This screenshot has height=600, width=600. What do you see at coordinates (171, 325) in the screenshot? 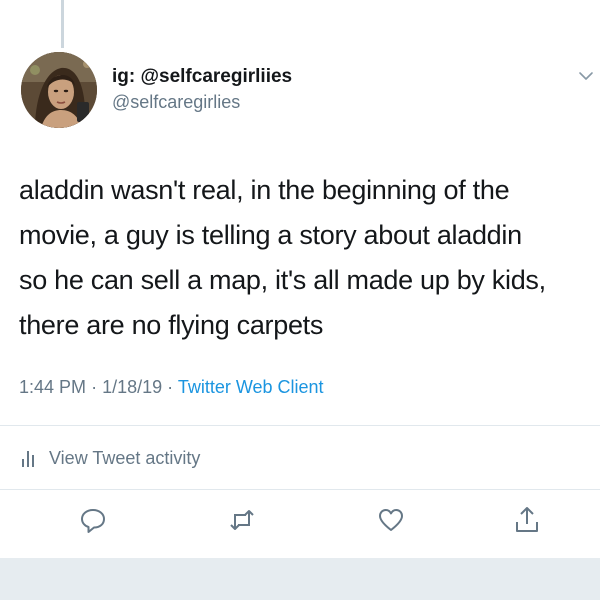
I see `tweet-text-line: there are no flying carpets` at bounding box center [171, 325].